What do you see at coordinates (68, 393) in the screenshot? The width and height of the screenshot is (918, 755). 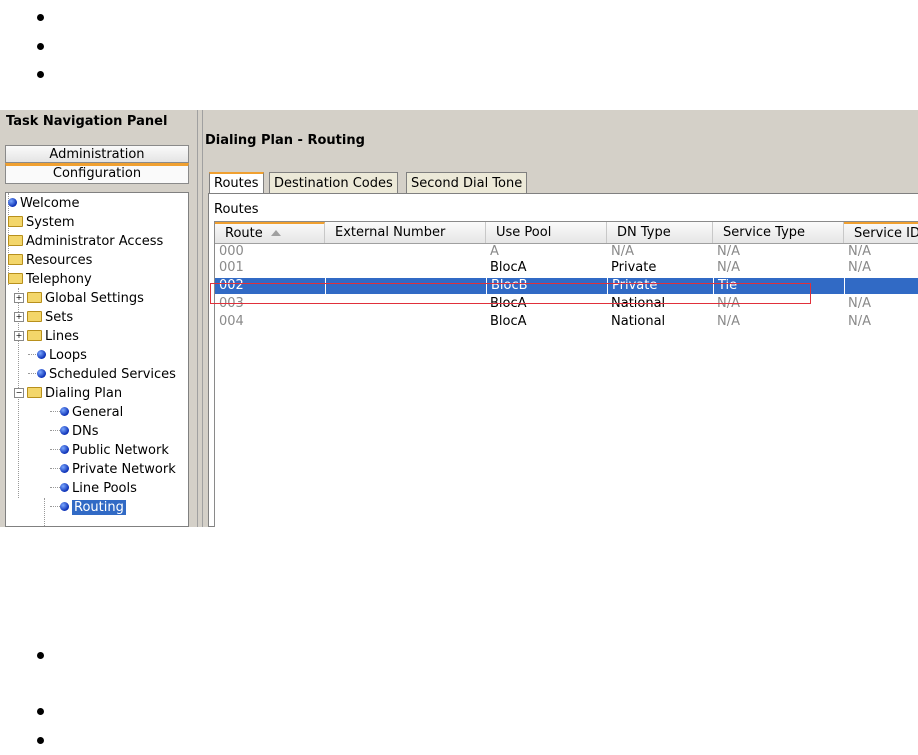 I see `tree-item-dialing-plan: − Dialing Plan` at bounding box center [68, 393].